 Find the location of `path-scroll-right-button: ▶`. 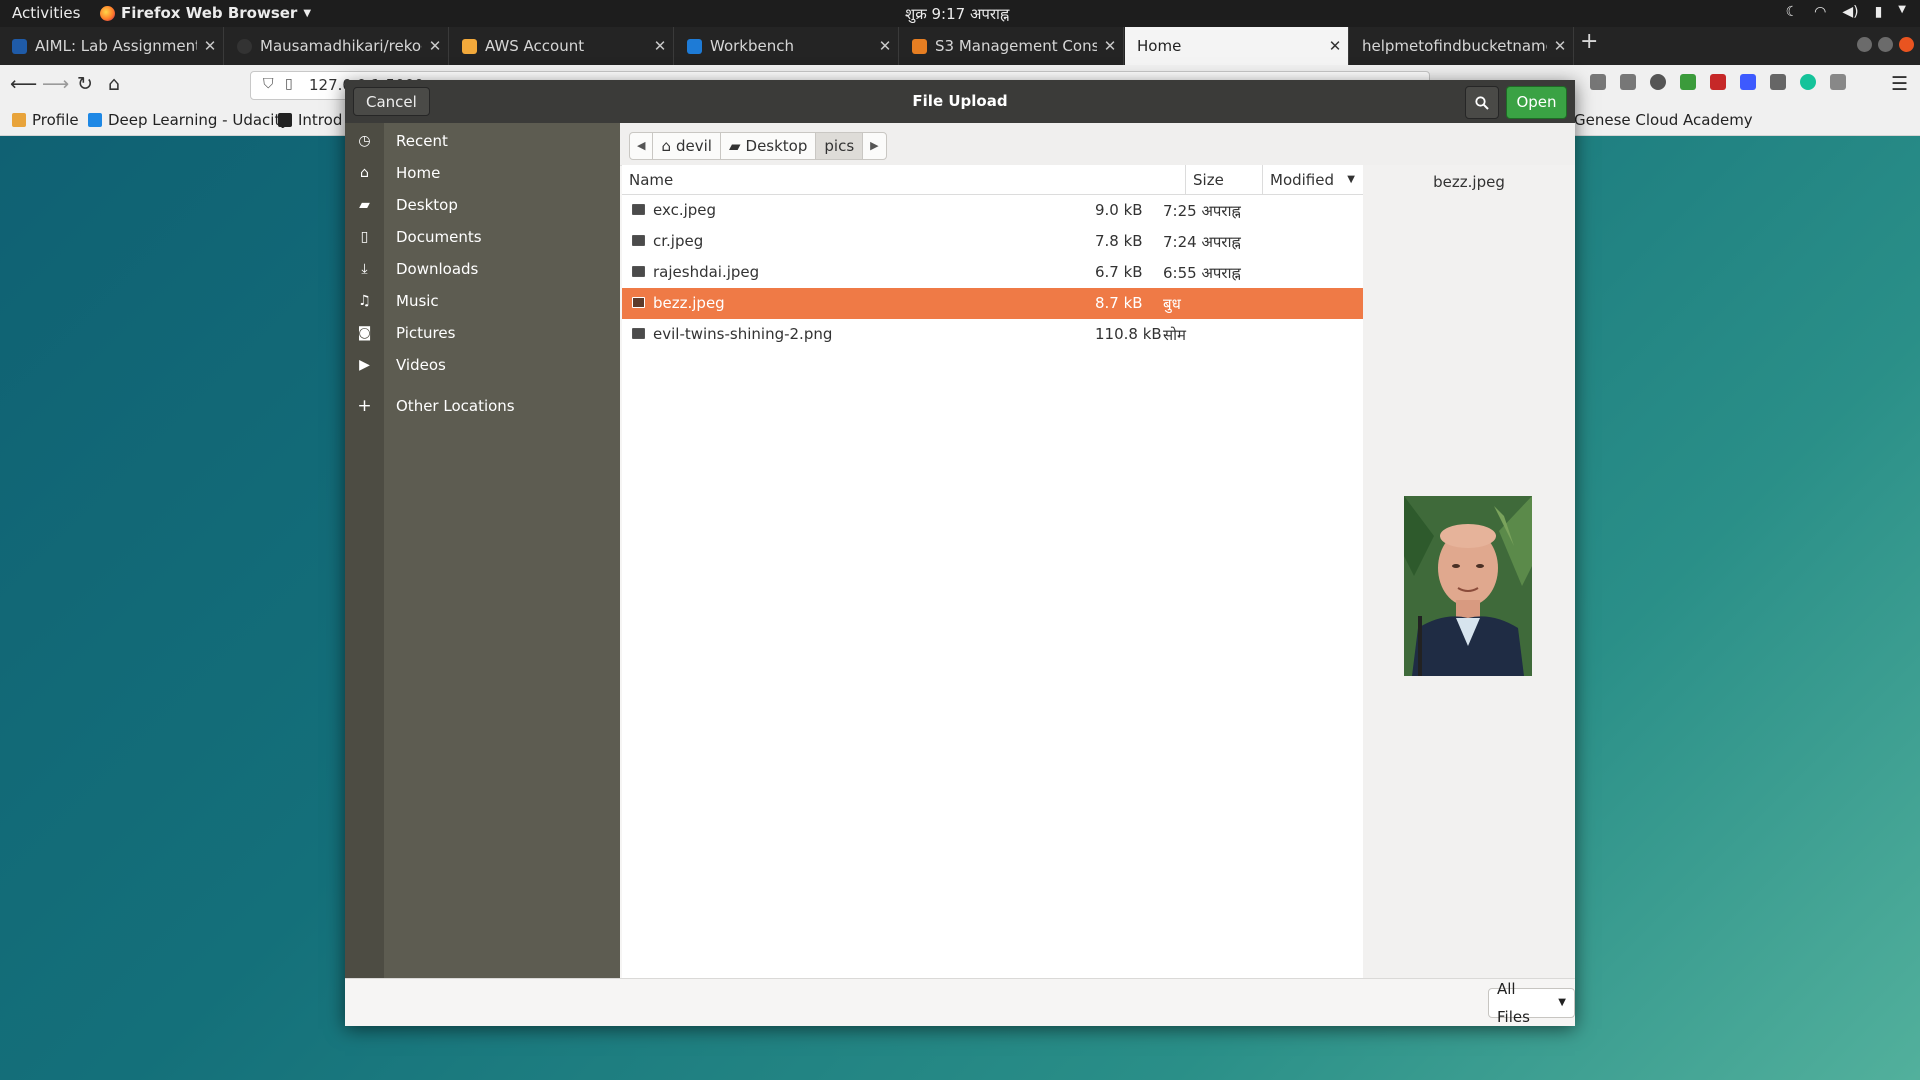

path-scroll-right-button: ▶ is located at coordinates (874, 146).